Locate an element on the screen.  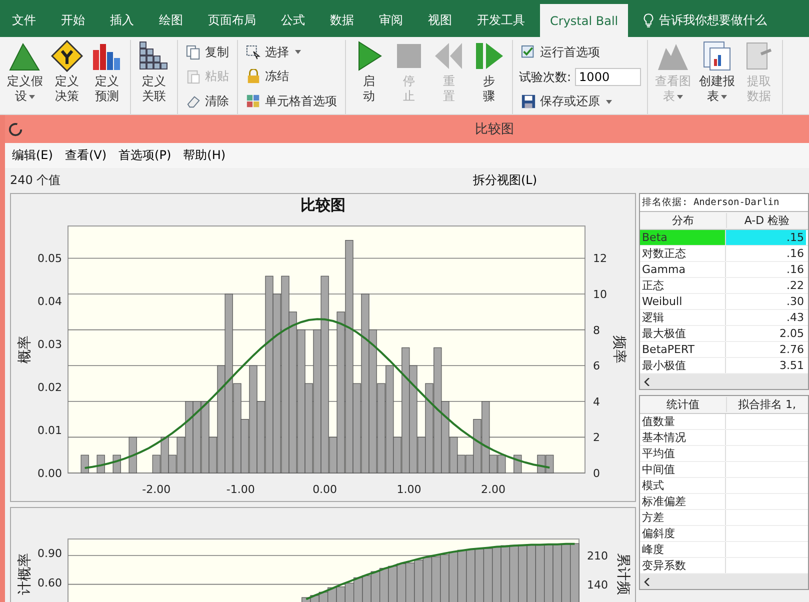
table-cell: 值数量 is located at coordinates (683, 421).